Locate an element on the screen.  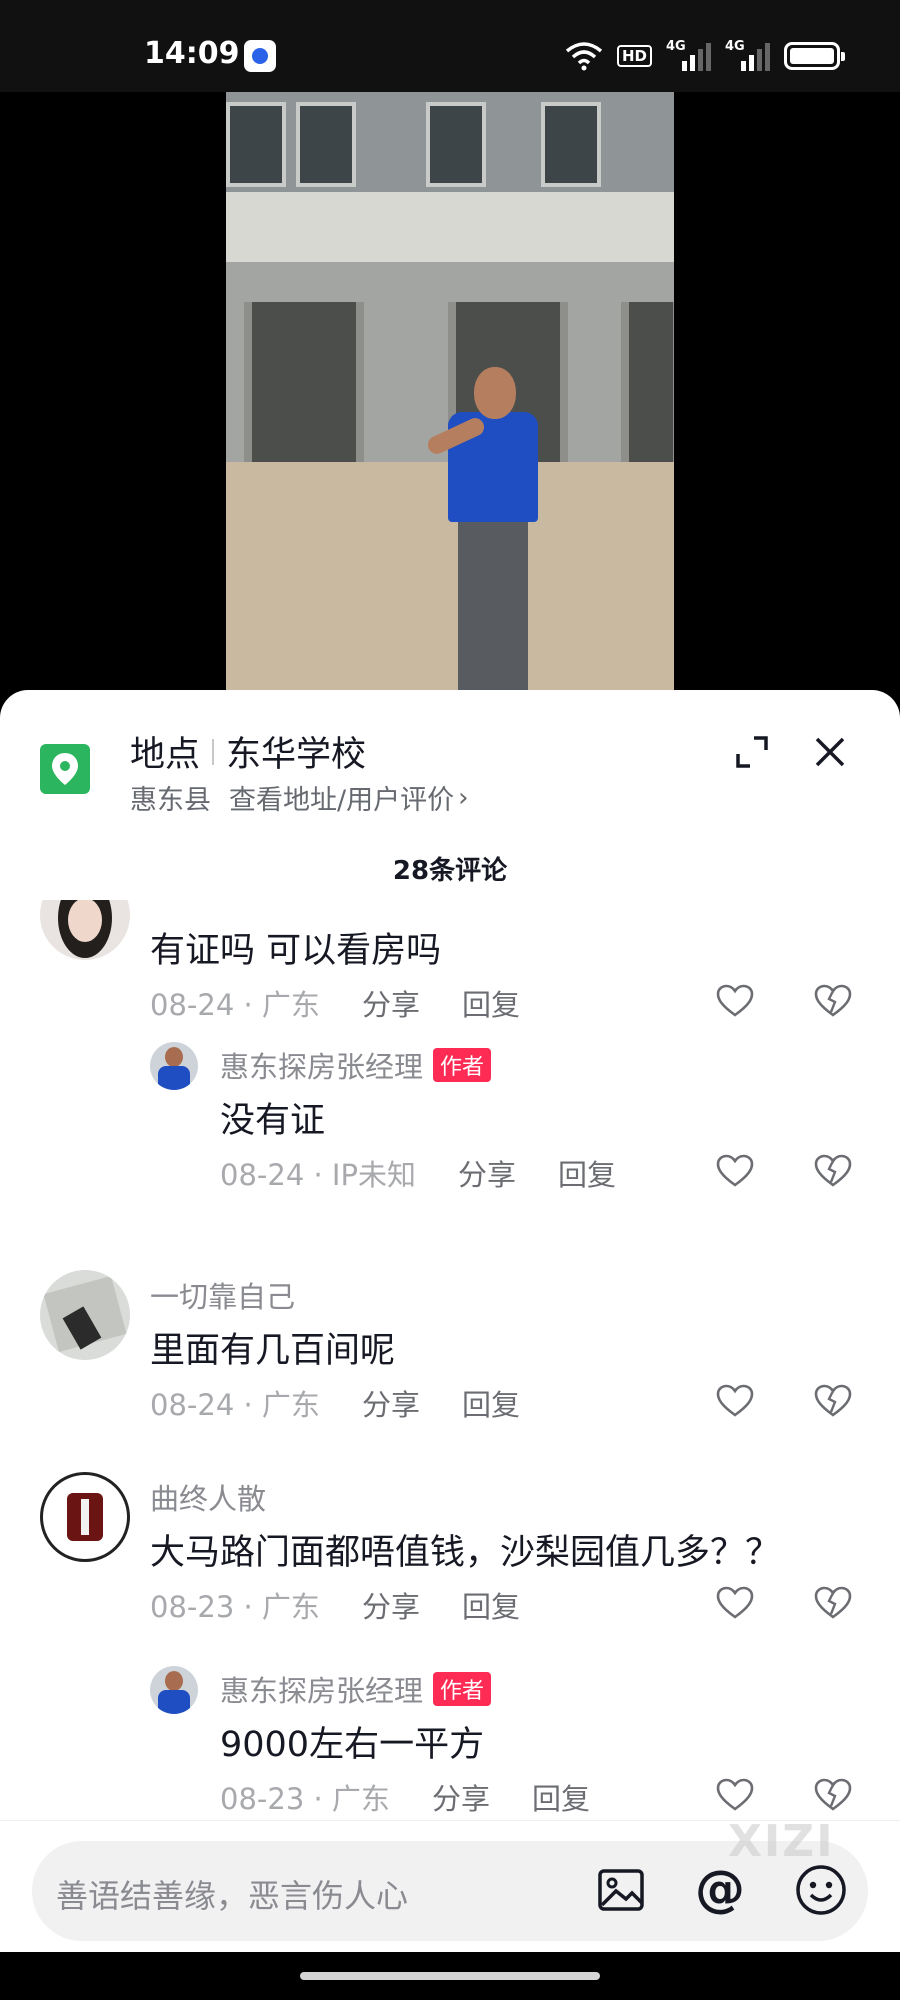
at-mention-icon: @ is located at coordinates (720, 1889).